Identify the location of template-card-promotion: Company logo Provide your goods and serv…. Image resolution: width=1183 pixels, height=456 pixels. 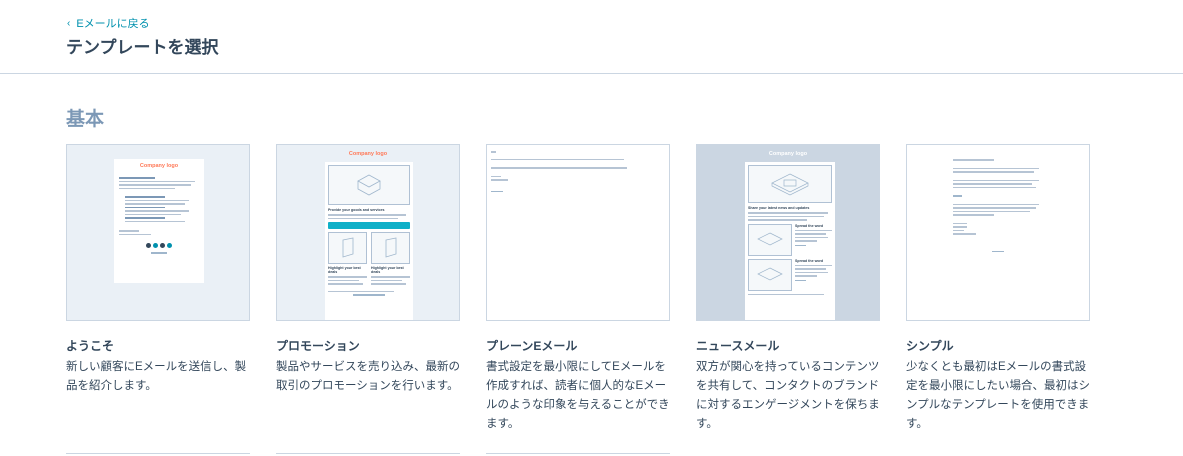
(368, 268).